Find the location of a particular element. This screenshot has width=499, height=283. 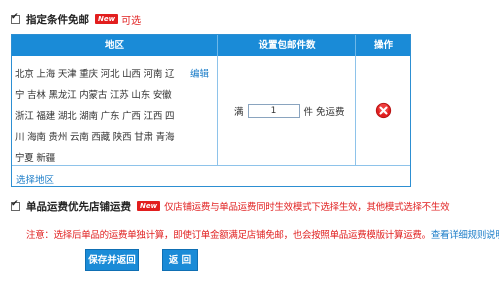

single-priority-warning: 仅店铺运费与单品运费同时生效模式下选择生效，其他模式选择不生效 is located at coordinates (307, 207).